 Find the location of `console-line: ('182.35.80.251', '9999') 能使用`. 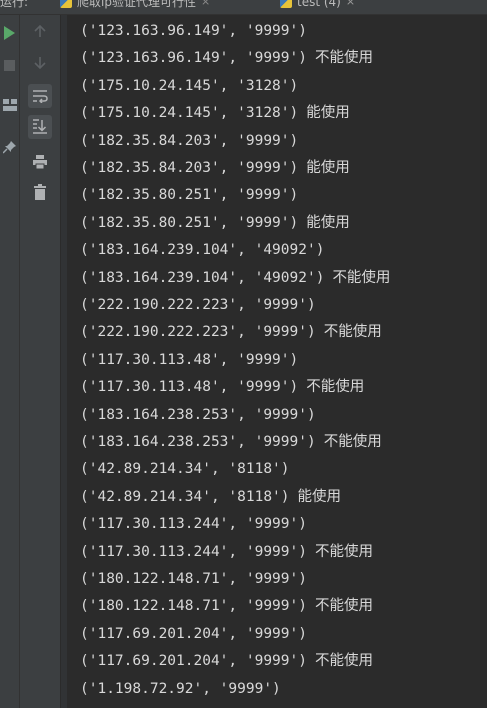

console-line: ('182.35.80.251', '9999') 能使用 is located at coordinates (215, 223).